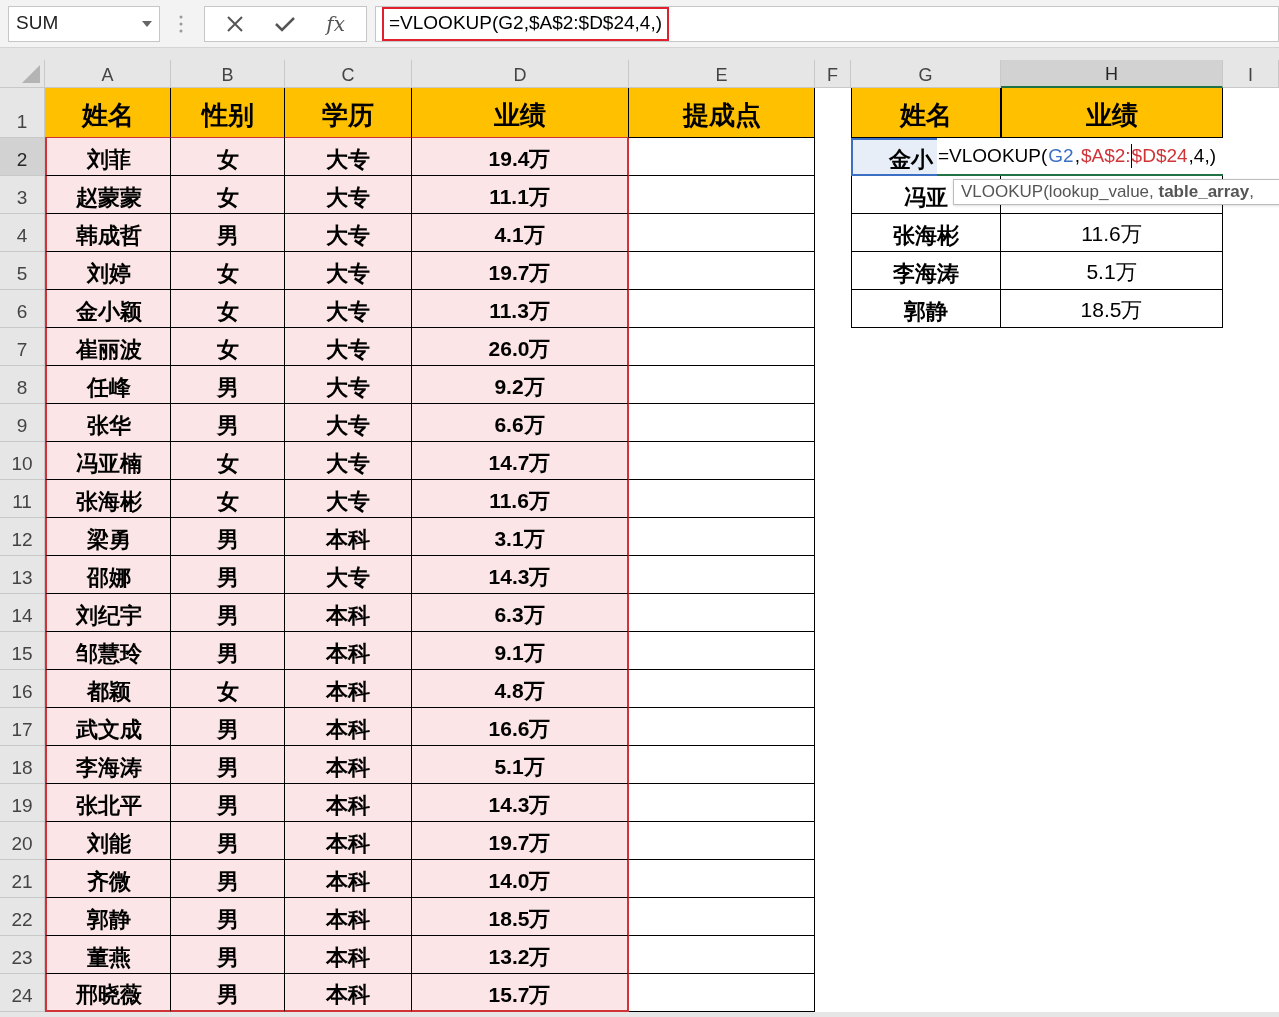 The width and height of the screenshot is (1279, 1017). I want to click on table-cell: 董燕, so click(108, 955).